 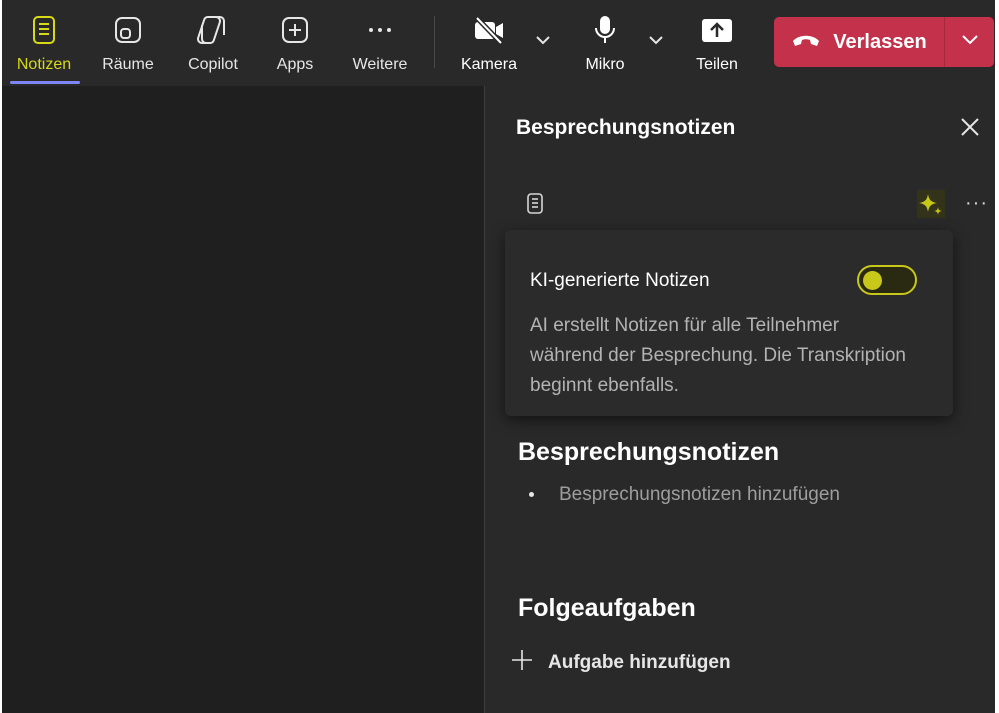 What do you see at coordinates (806, 42) in the screenshot?
I see `phone-hangup-icon` at bounding box center [806, 42].